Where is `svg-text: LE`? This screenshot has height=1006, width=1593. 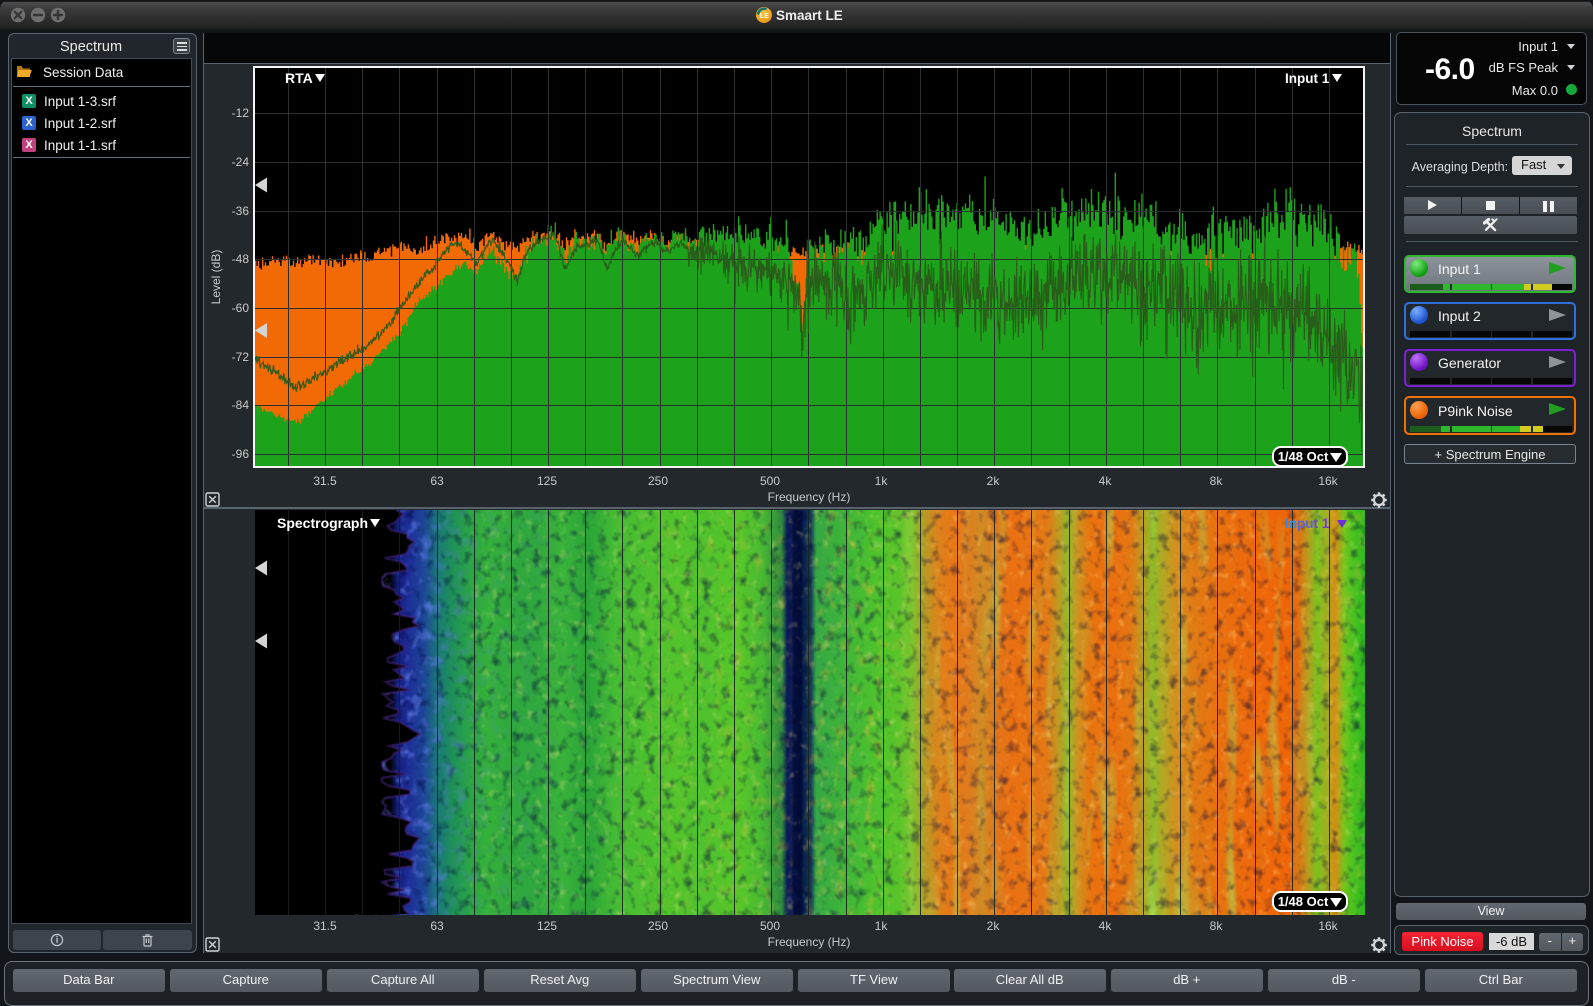
svg-text: LE is located at coordinates (764, 16).